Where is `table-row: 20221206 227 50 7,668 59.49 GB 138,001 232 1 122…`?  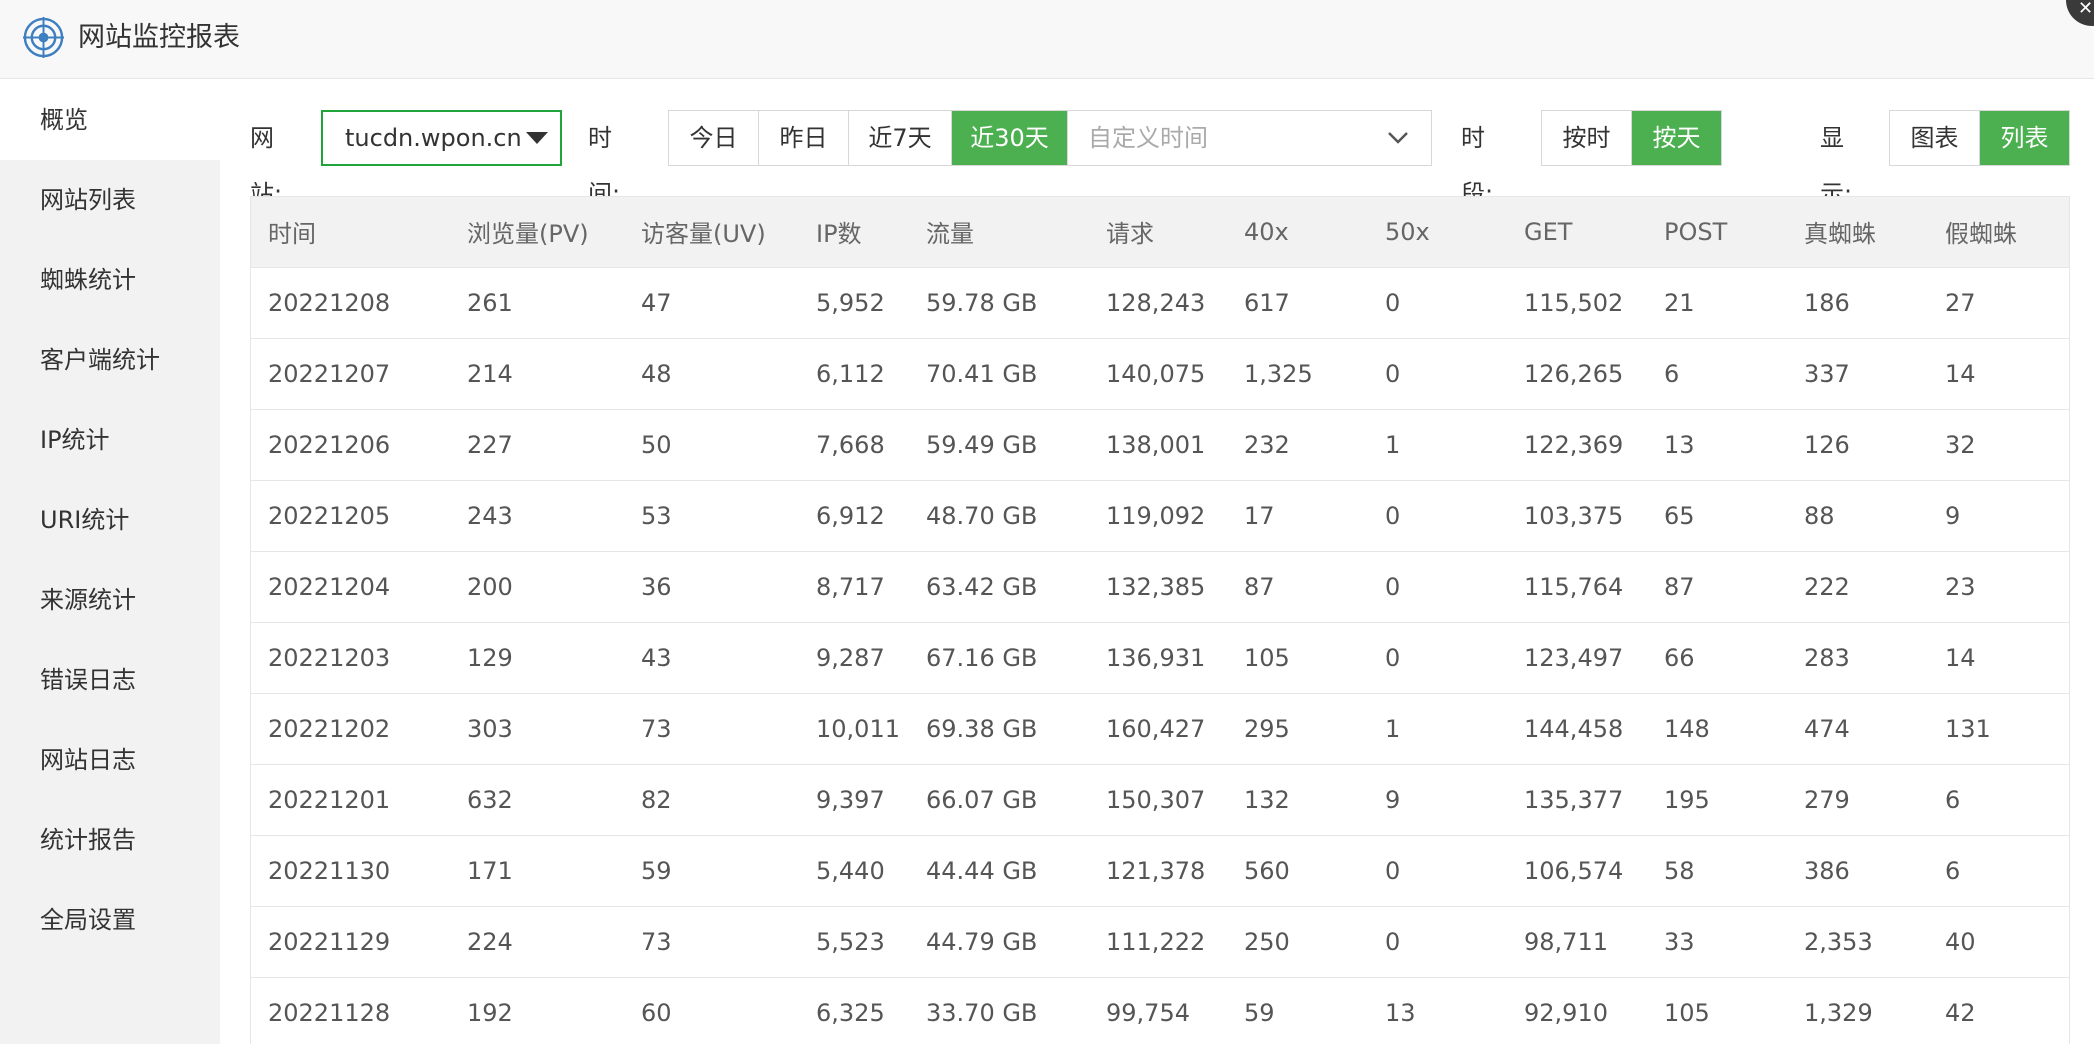
table-row: 20221206 227 50 7,668 59.49 GB 138,001 232 1 122… is located at coordinates (1160, 444).